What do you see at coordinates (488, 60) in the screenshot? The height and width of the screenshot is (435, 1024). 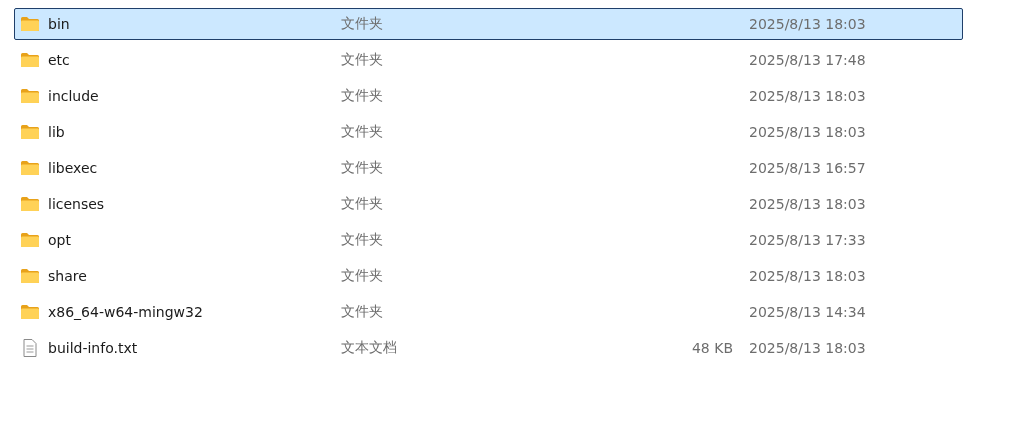 I see `file-row: etc 文件夹 2025/8/13 17:48` at bounding box center [488, 60].